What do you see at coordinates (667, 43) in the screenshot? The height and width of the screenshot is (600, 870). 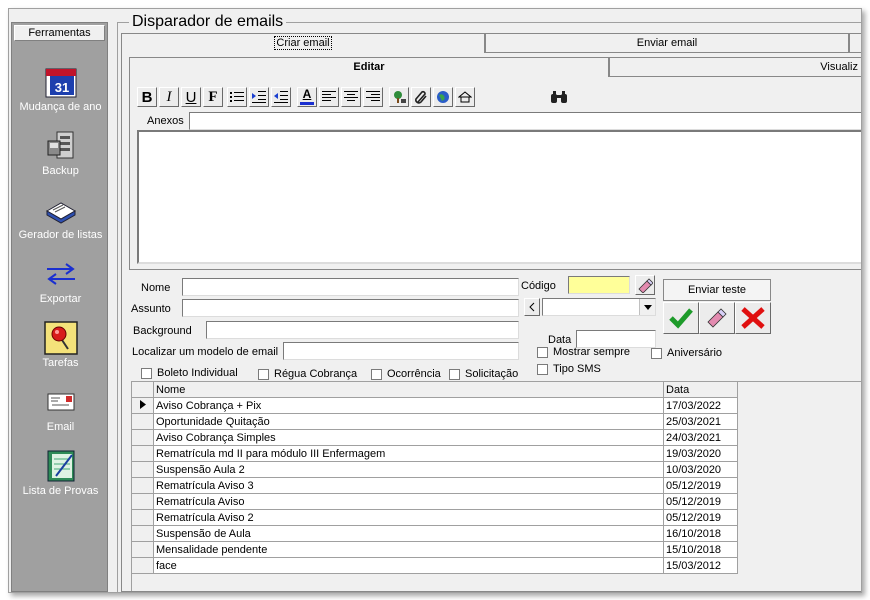 I see `tab-enviar-email: Enviar email` at bounding box center [667, 43].